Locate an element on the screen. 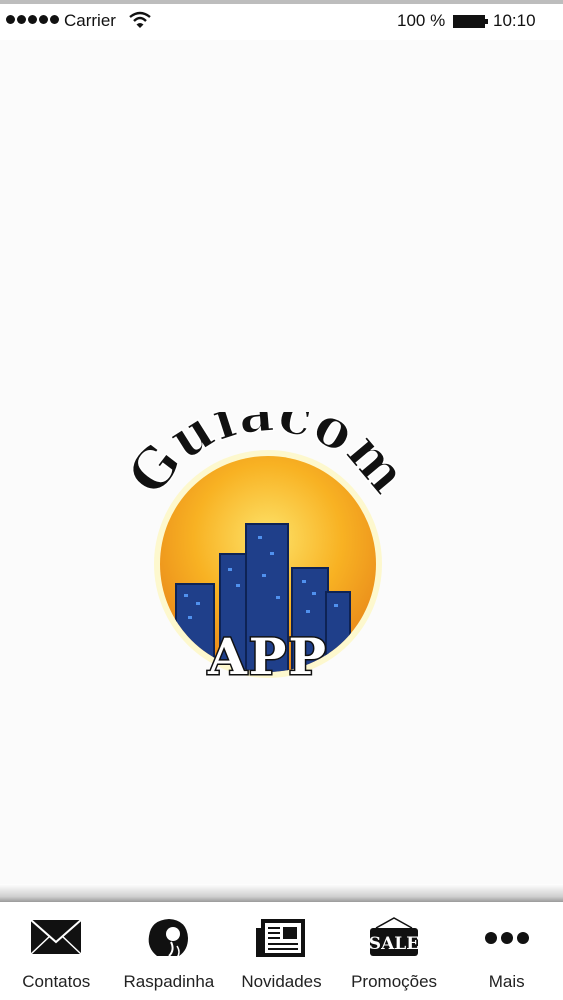  carrier-name: Carrier is located at coordinates (90, 20).